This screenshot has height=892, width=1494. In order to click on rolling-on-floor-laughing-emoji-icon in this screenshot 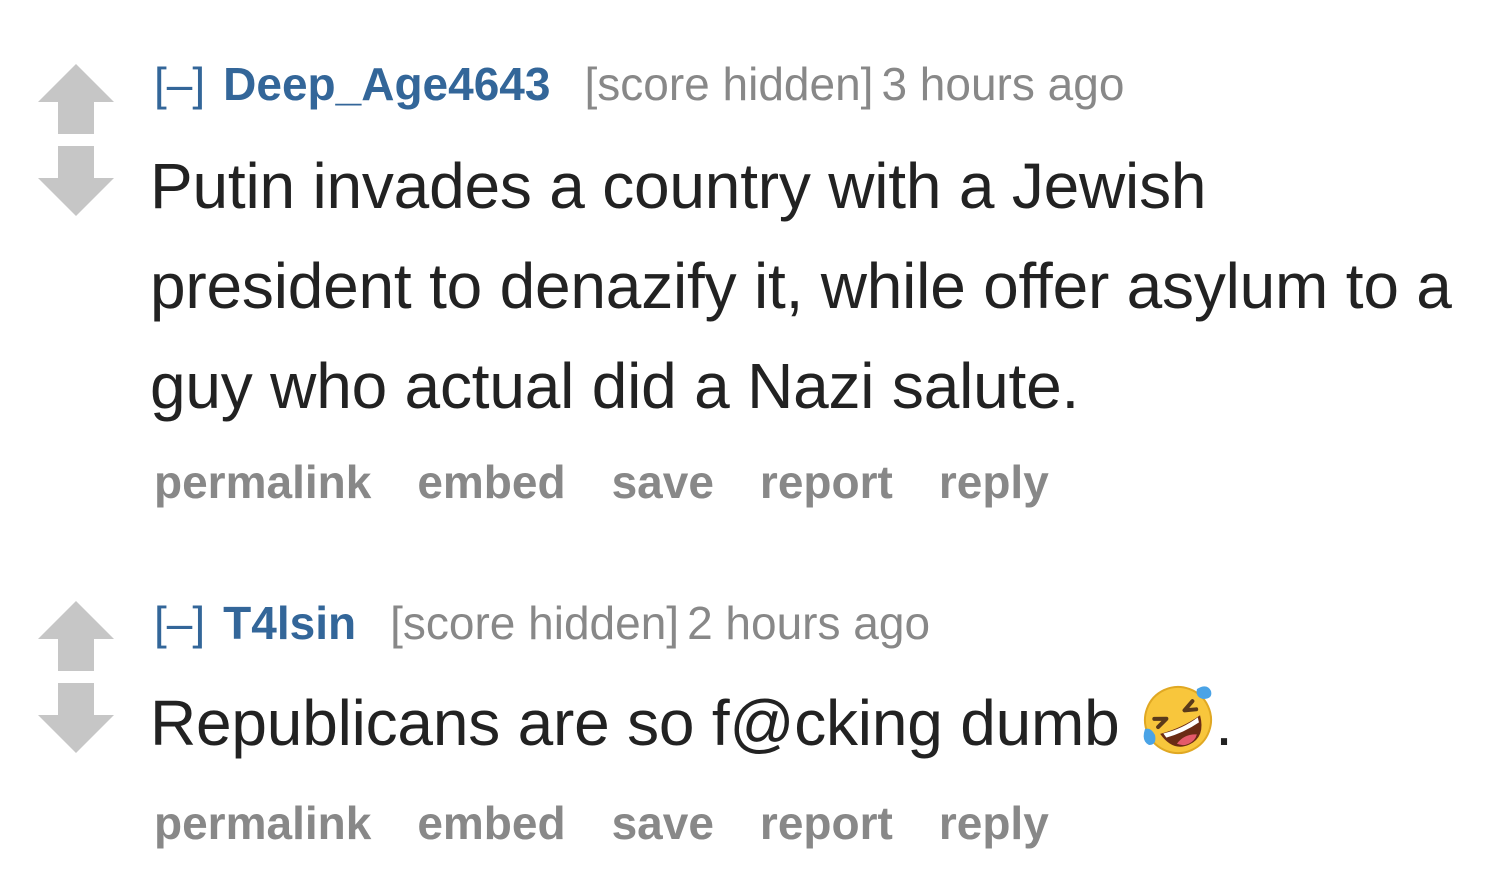, I will do `click(1178, 720)`.